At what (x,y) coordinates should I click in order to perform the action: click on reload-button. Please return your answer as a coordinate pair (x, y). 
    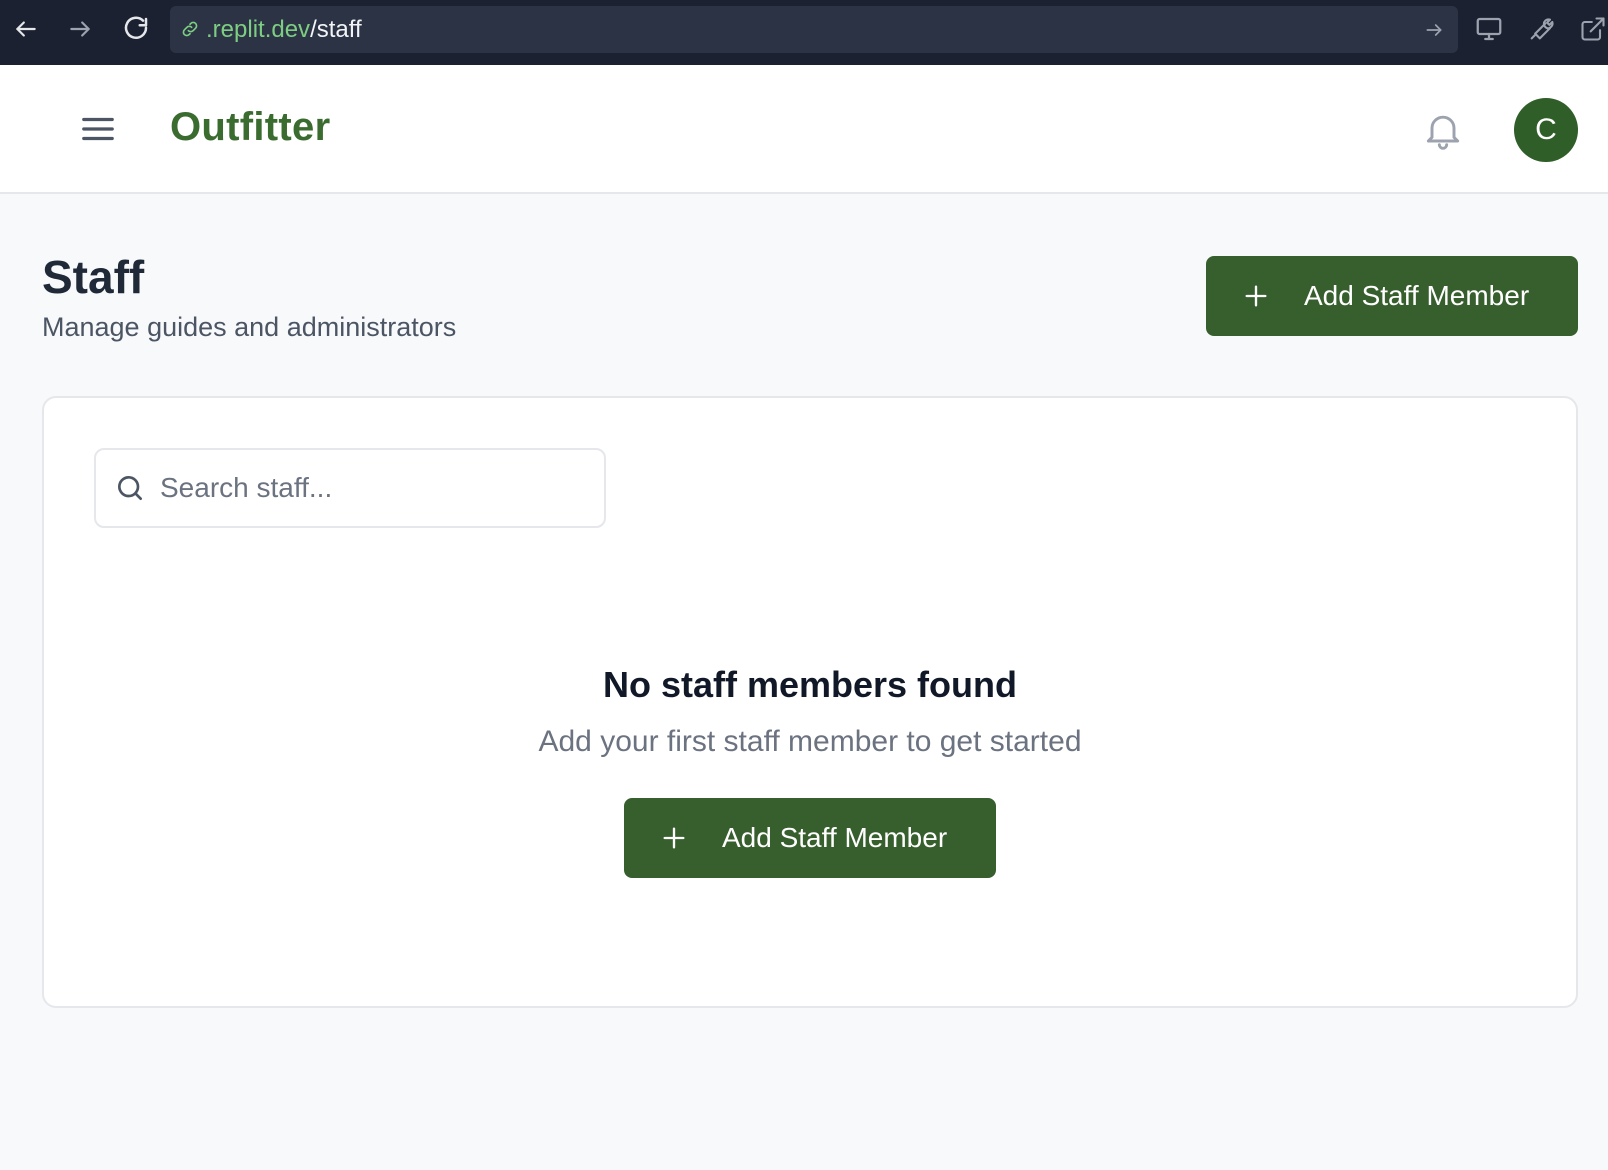
    Looking at the image, I should click on (136, 29).